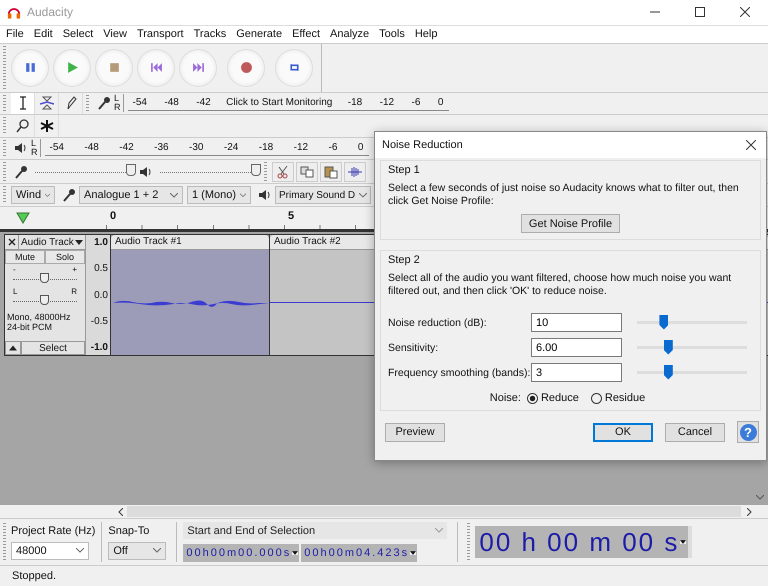 The image size is (768, 586). I want to click on menu-item: Help, so click(426, 34).